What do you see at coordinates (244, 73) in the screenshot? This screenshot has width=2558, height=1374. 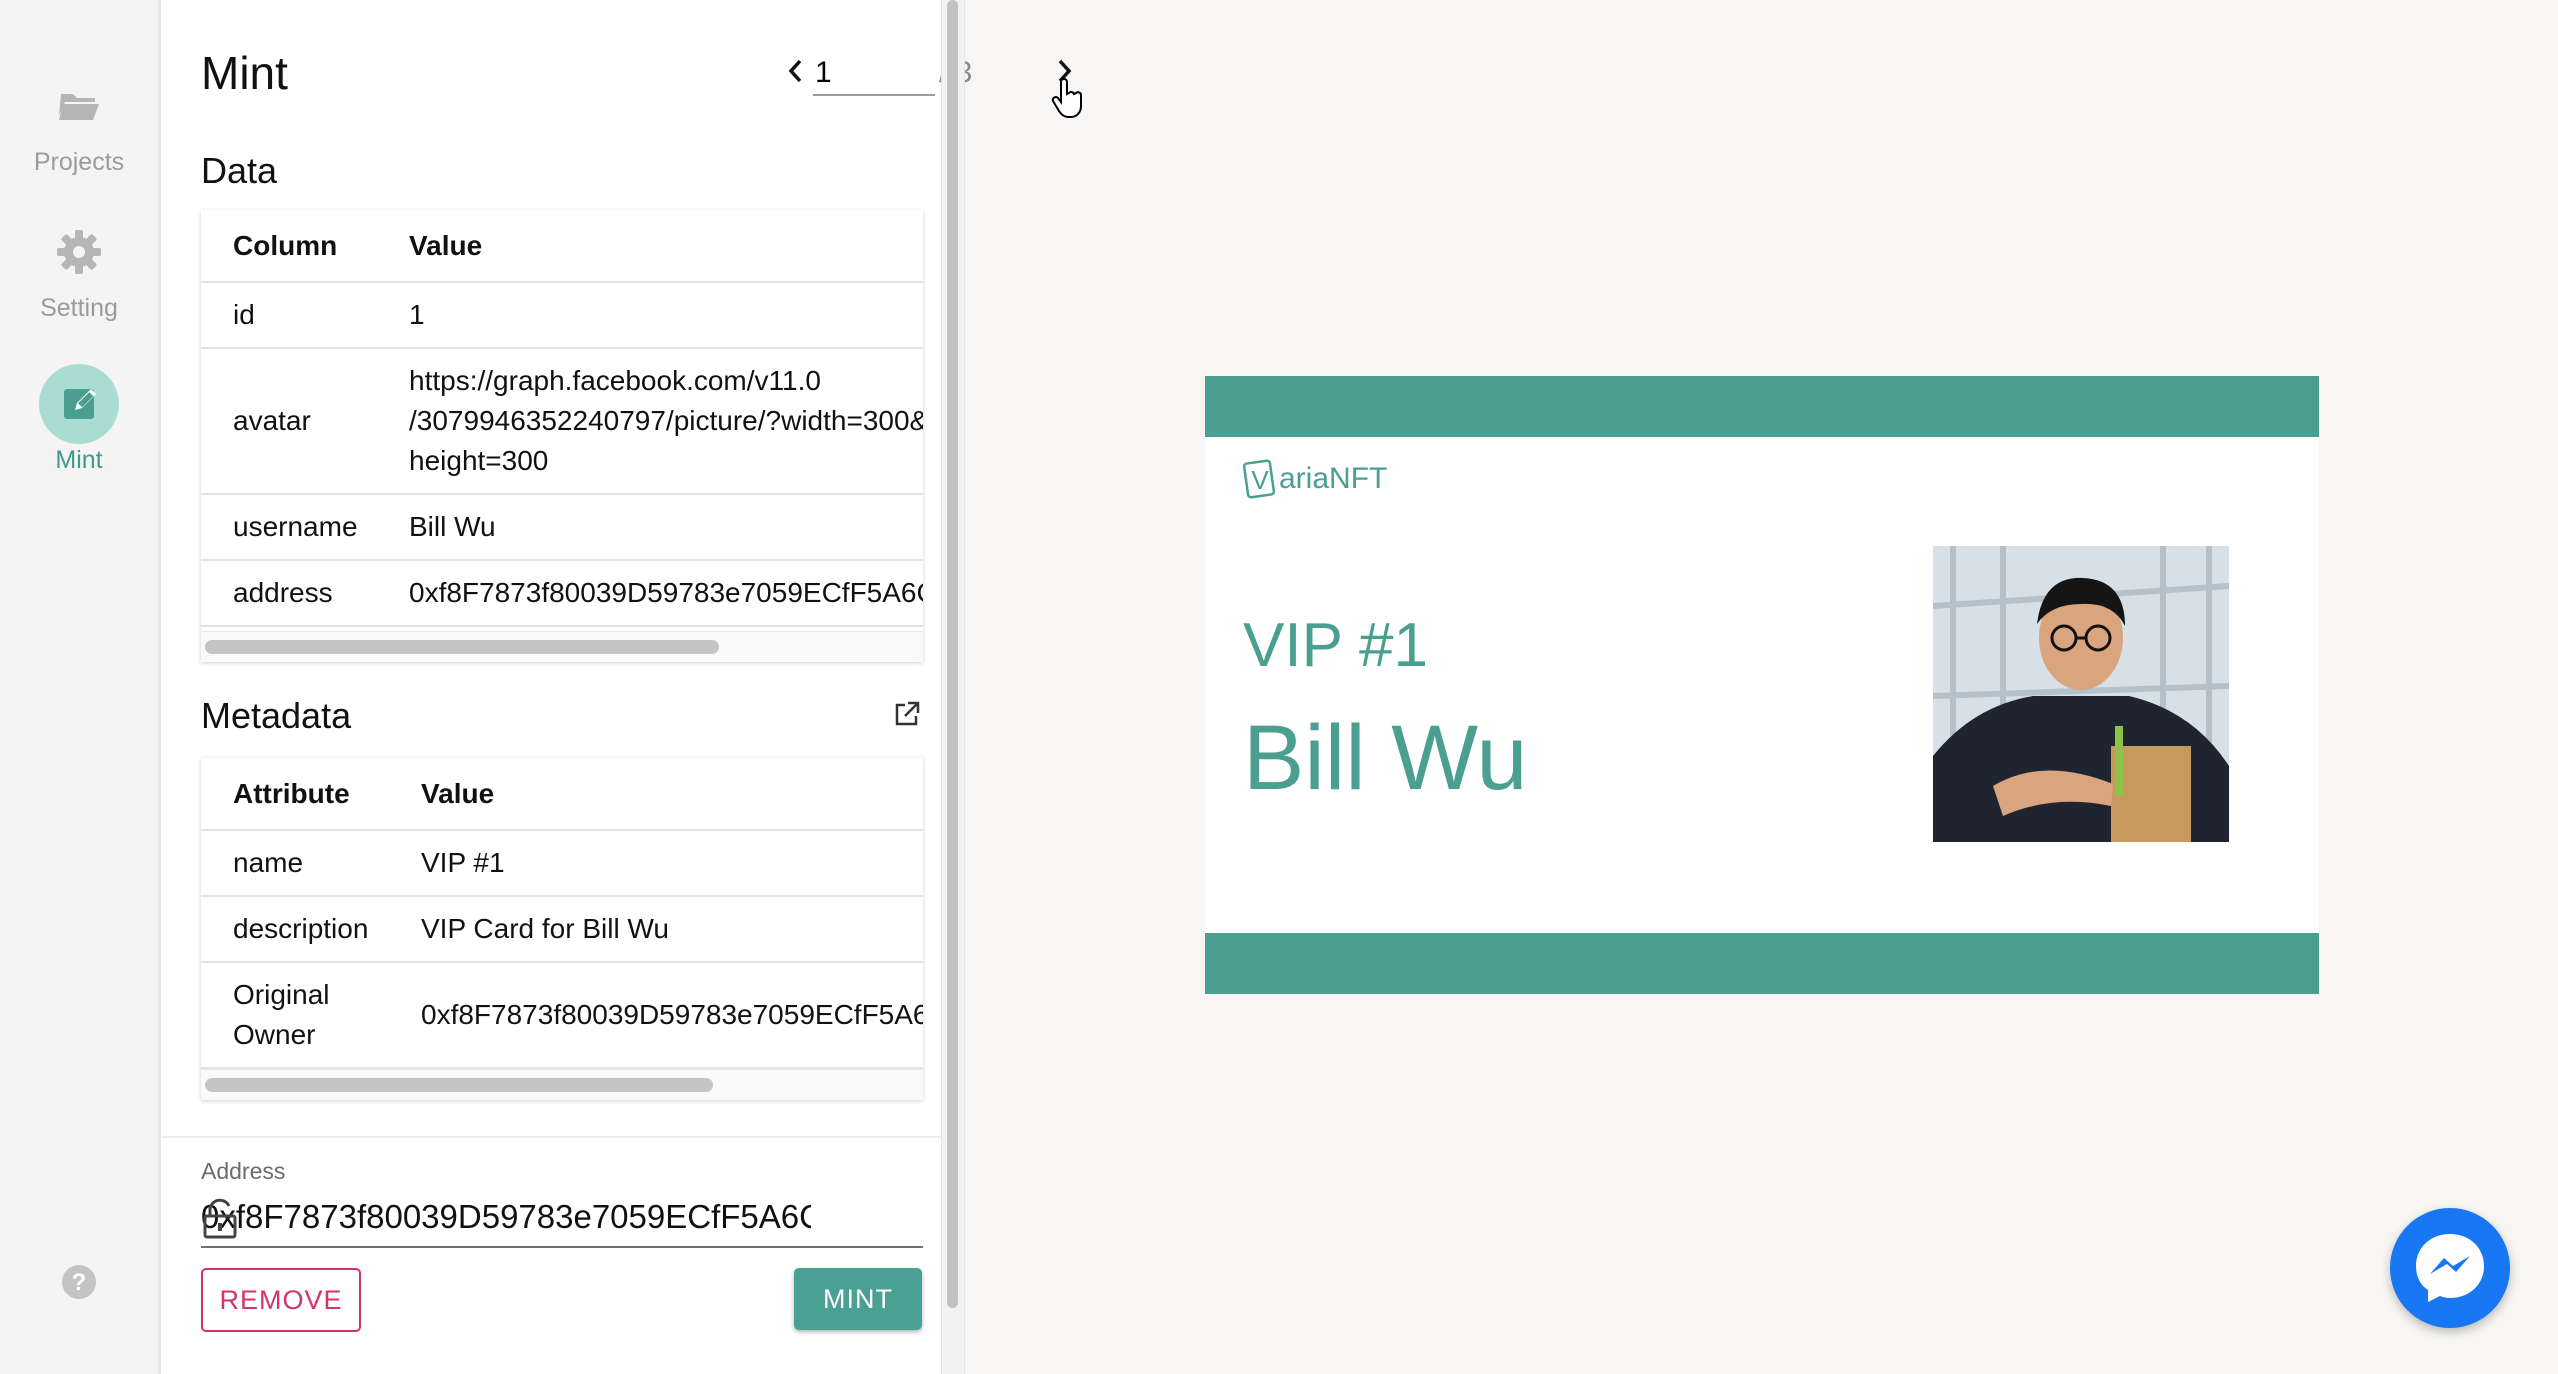 I see `page-title: Mint` at bounding box center [244, 73].